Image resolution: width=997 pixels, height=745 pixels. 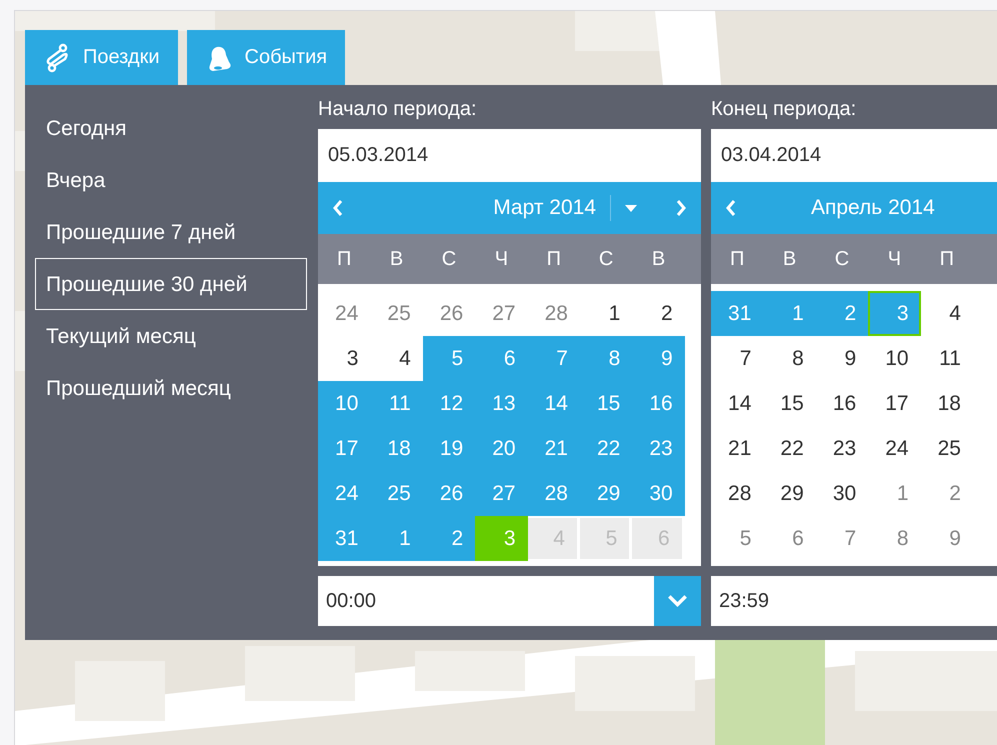 What do you see at coordinates (171, 180) in the screenshot?
I see `preset-item: Вчера` at bounding box center [171, 180].